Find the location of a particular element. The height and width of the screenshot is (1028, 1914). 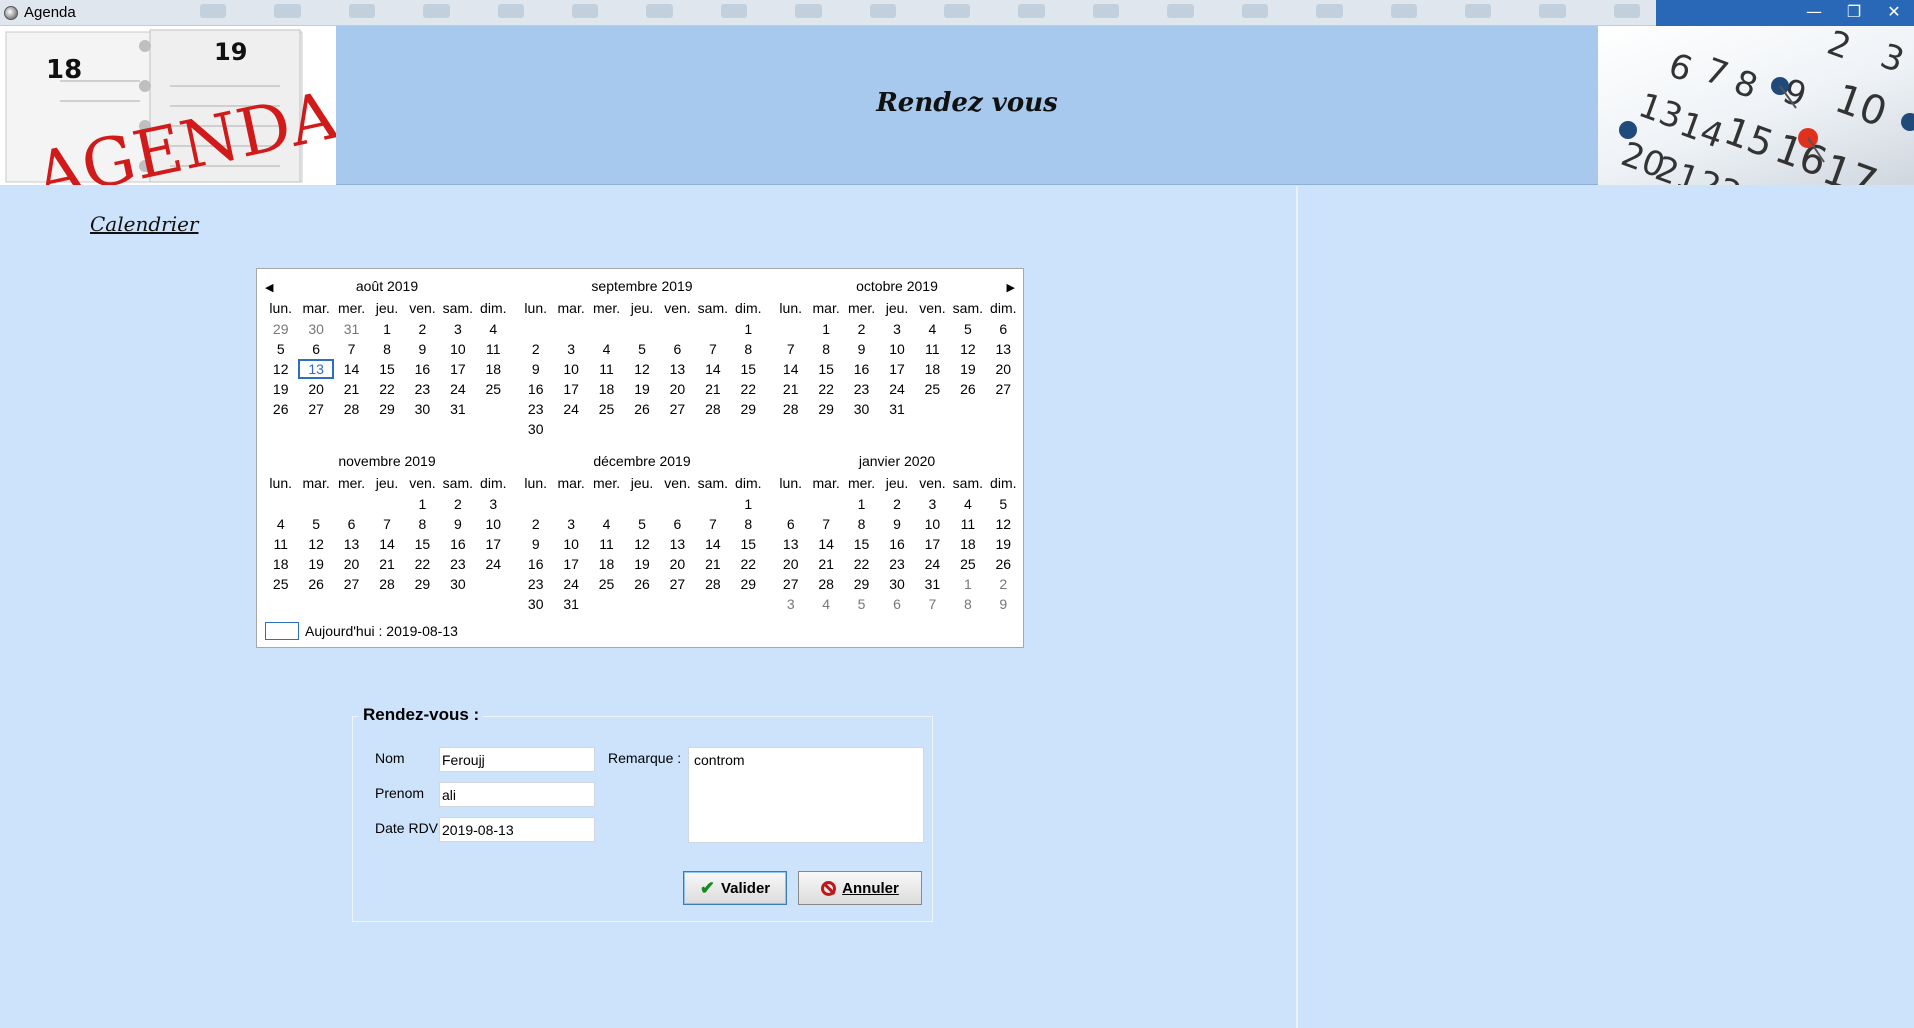

month-title: août 2019 is located at coordinates (387, 286).